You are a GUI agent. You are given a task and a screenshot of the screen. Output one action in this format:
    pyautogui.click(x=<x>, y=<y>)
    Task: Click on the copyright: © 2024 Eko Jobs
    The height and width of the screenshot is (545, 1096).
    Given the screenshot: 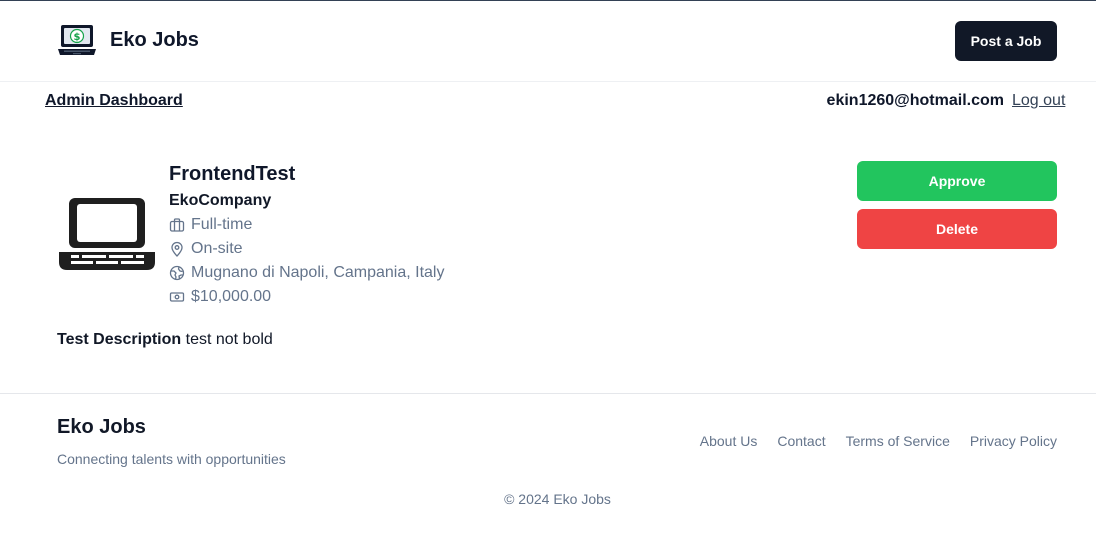 What is the action you would take?
    pyautogui.click(x=557, y=499)
    